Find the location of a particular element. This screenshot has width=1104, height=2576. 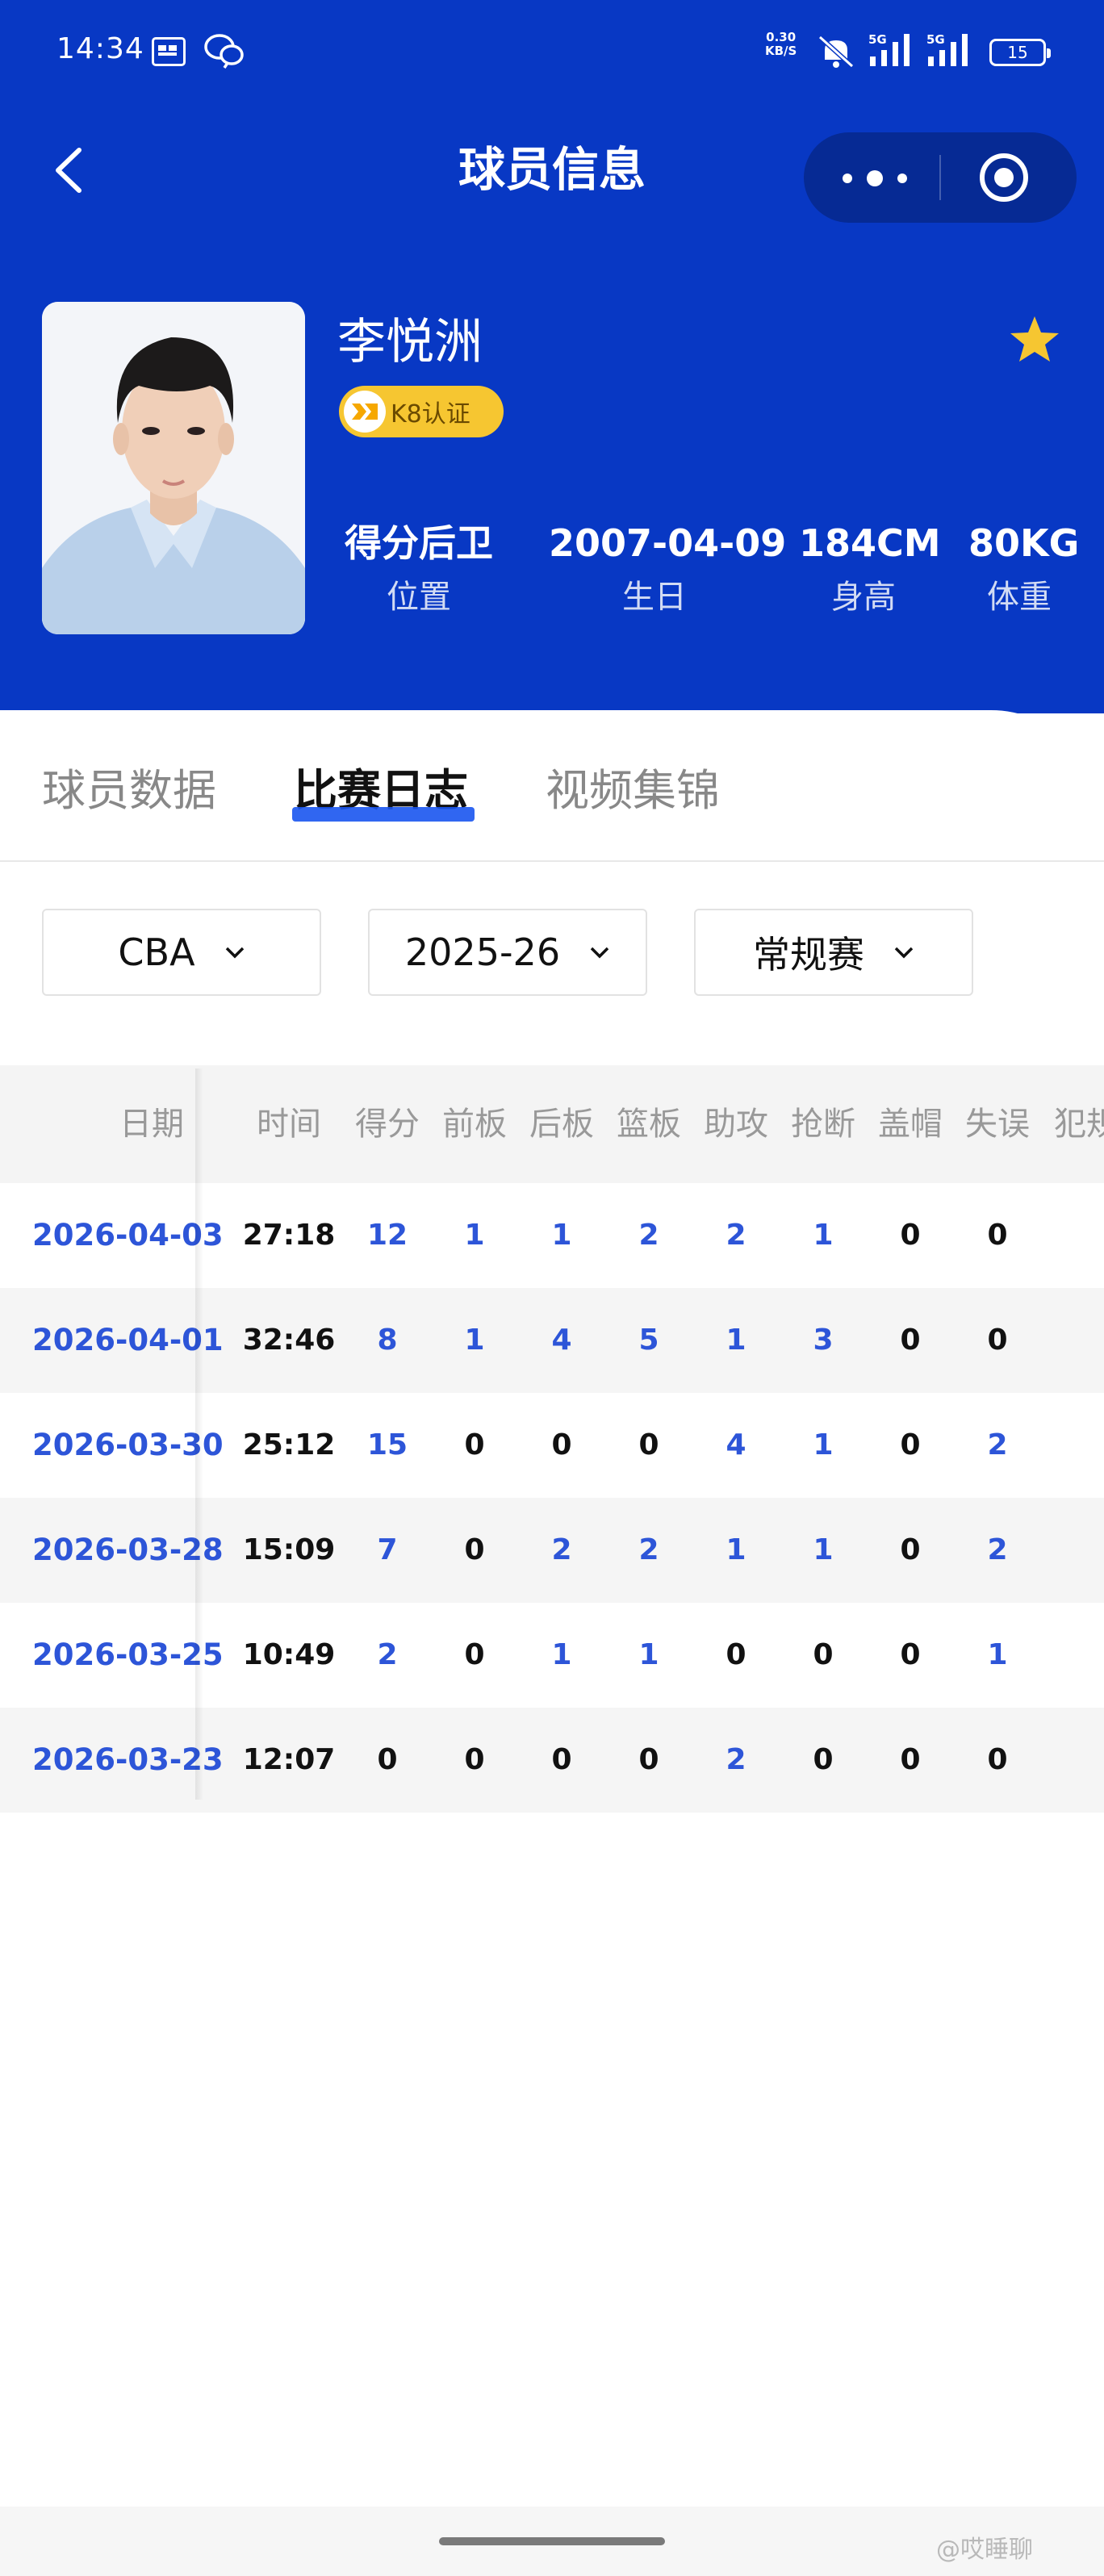

divider is located at coordinates (552, 861).